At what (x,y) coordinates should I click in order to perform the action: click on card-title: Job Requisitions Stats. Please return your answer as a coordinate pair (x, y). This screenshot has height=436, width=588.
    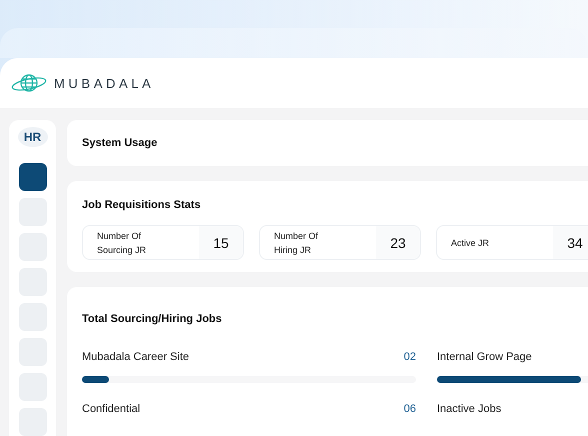
    Looking at the image, I should click on (142, 205).